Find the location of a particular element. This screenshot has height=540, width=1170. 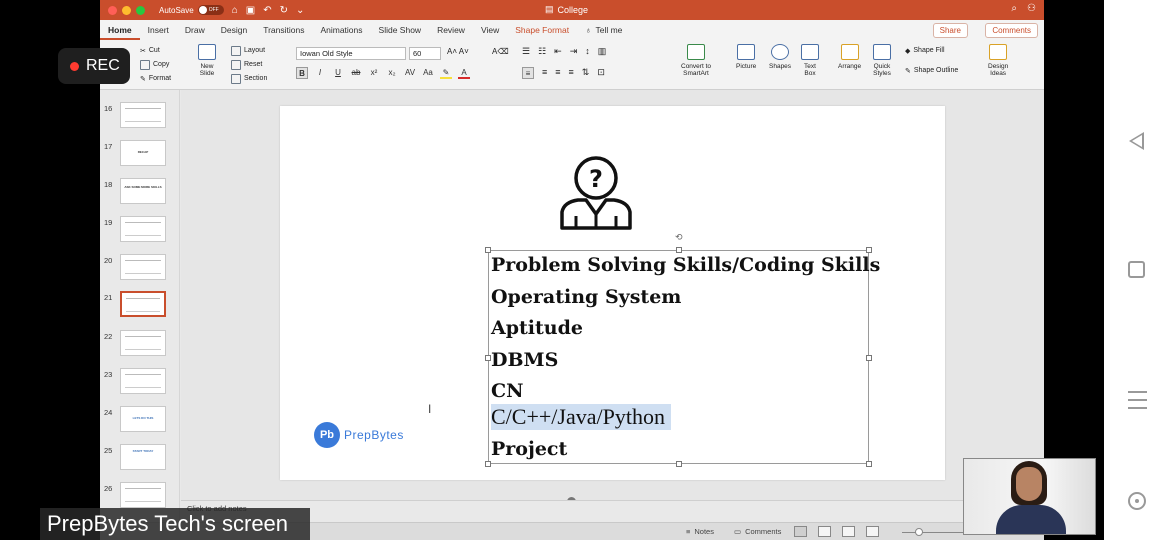

thumbnail-23: 23 is located at coordinates (140, 383).